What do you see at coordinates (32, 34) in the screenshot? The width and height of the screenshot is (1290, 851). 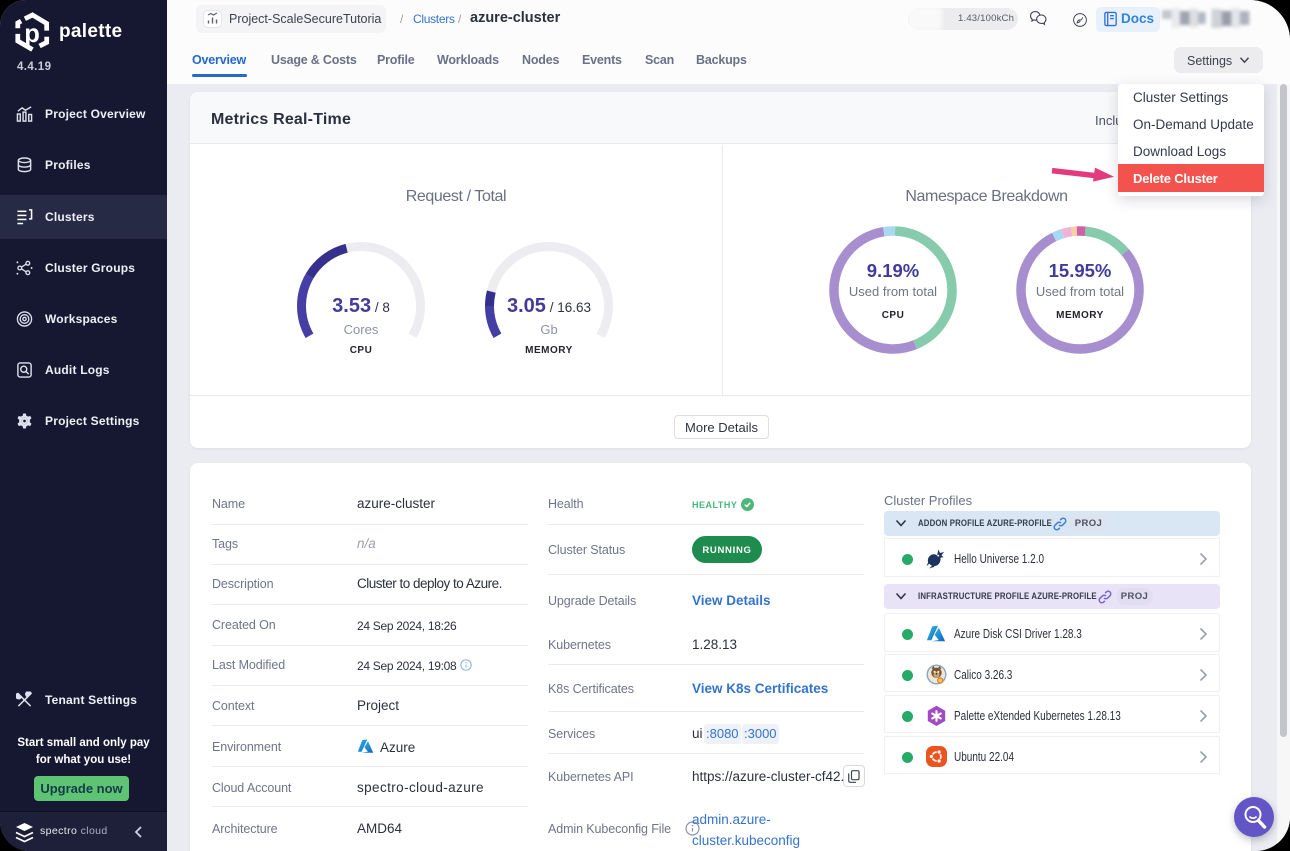 I see `svg-text: p` at bounding box center [32, 34].